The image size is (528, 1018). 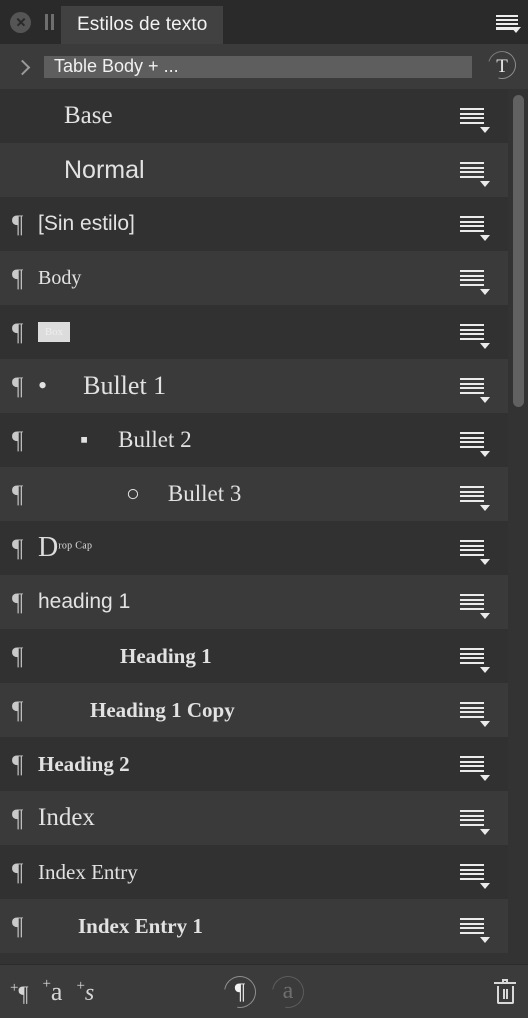 I want to click on plus-sign: +, so click(x=14, y=987).